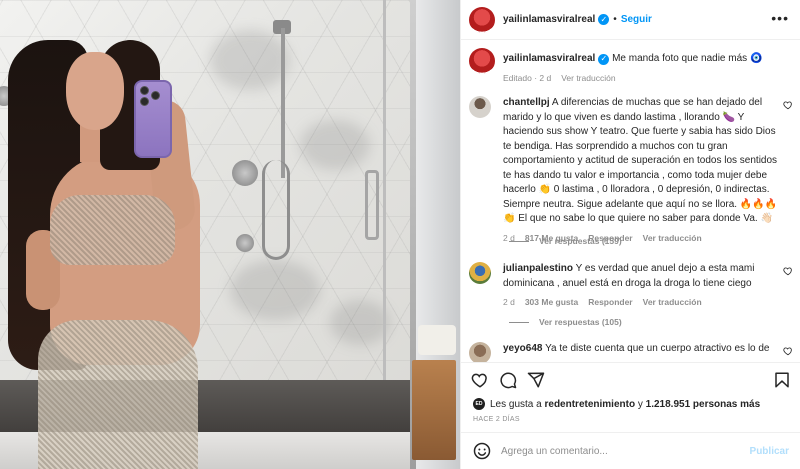  I want to click on likes-and: y, so click(640, 404).